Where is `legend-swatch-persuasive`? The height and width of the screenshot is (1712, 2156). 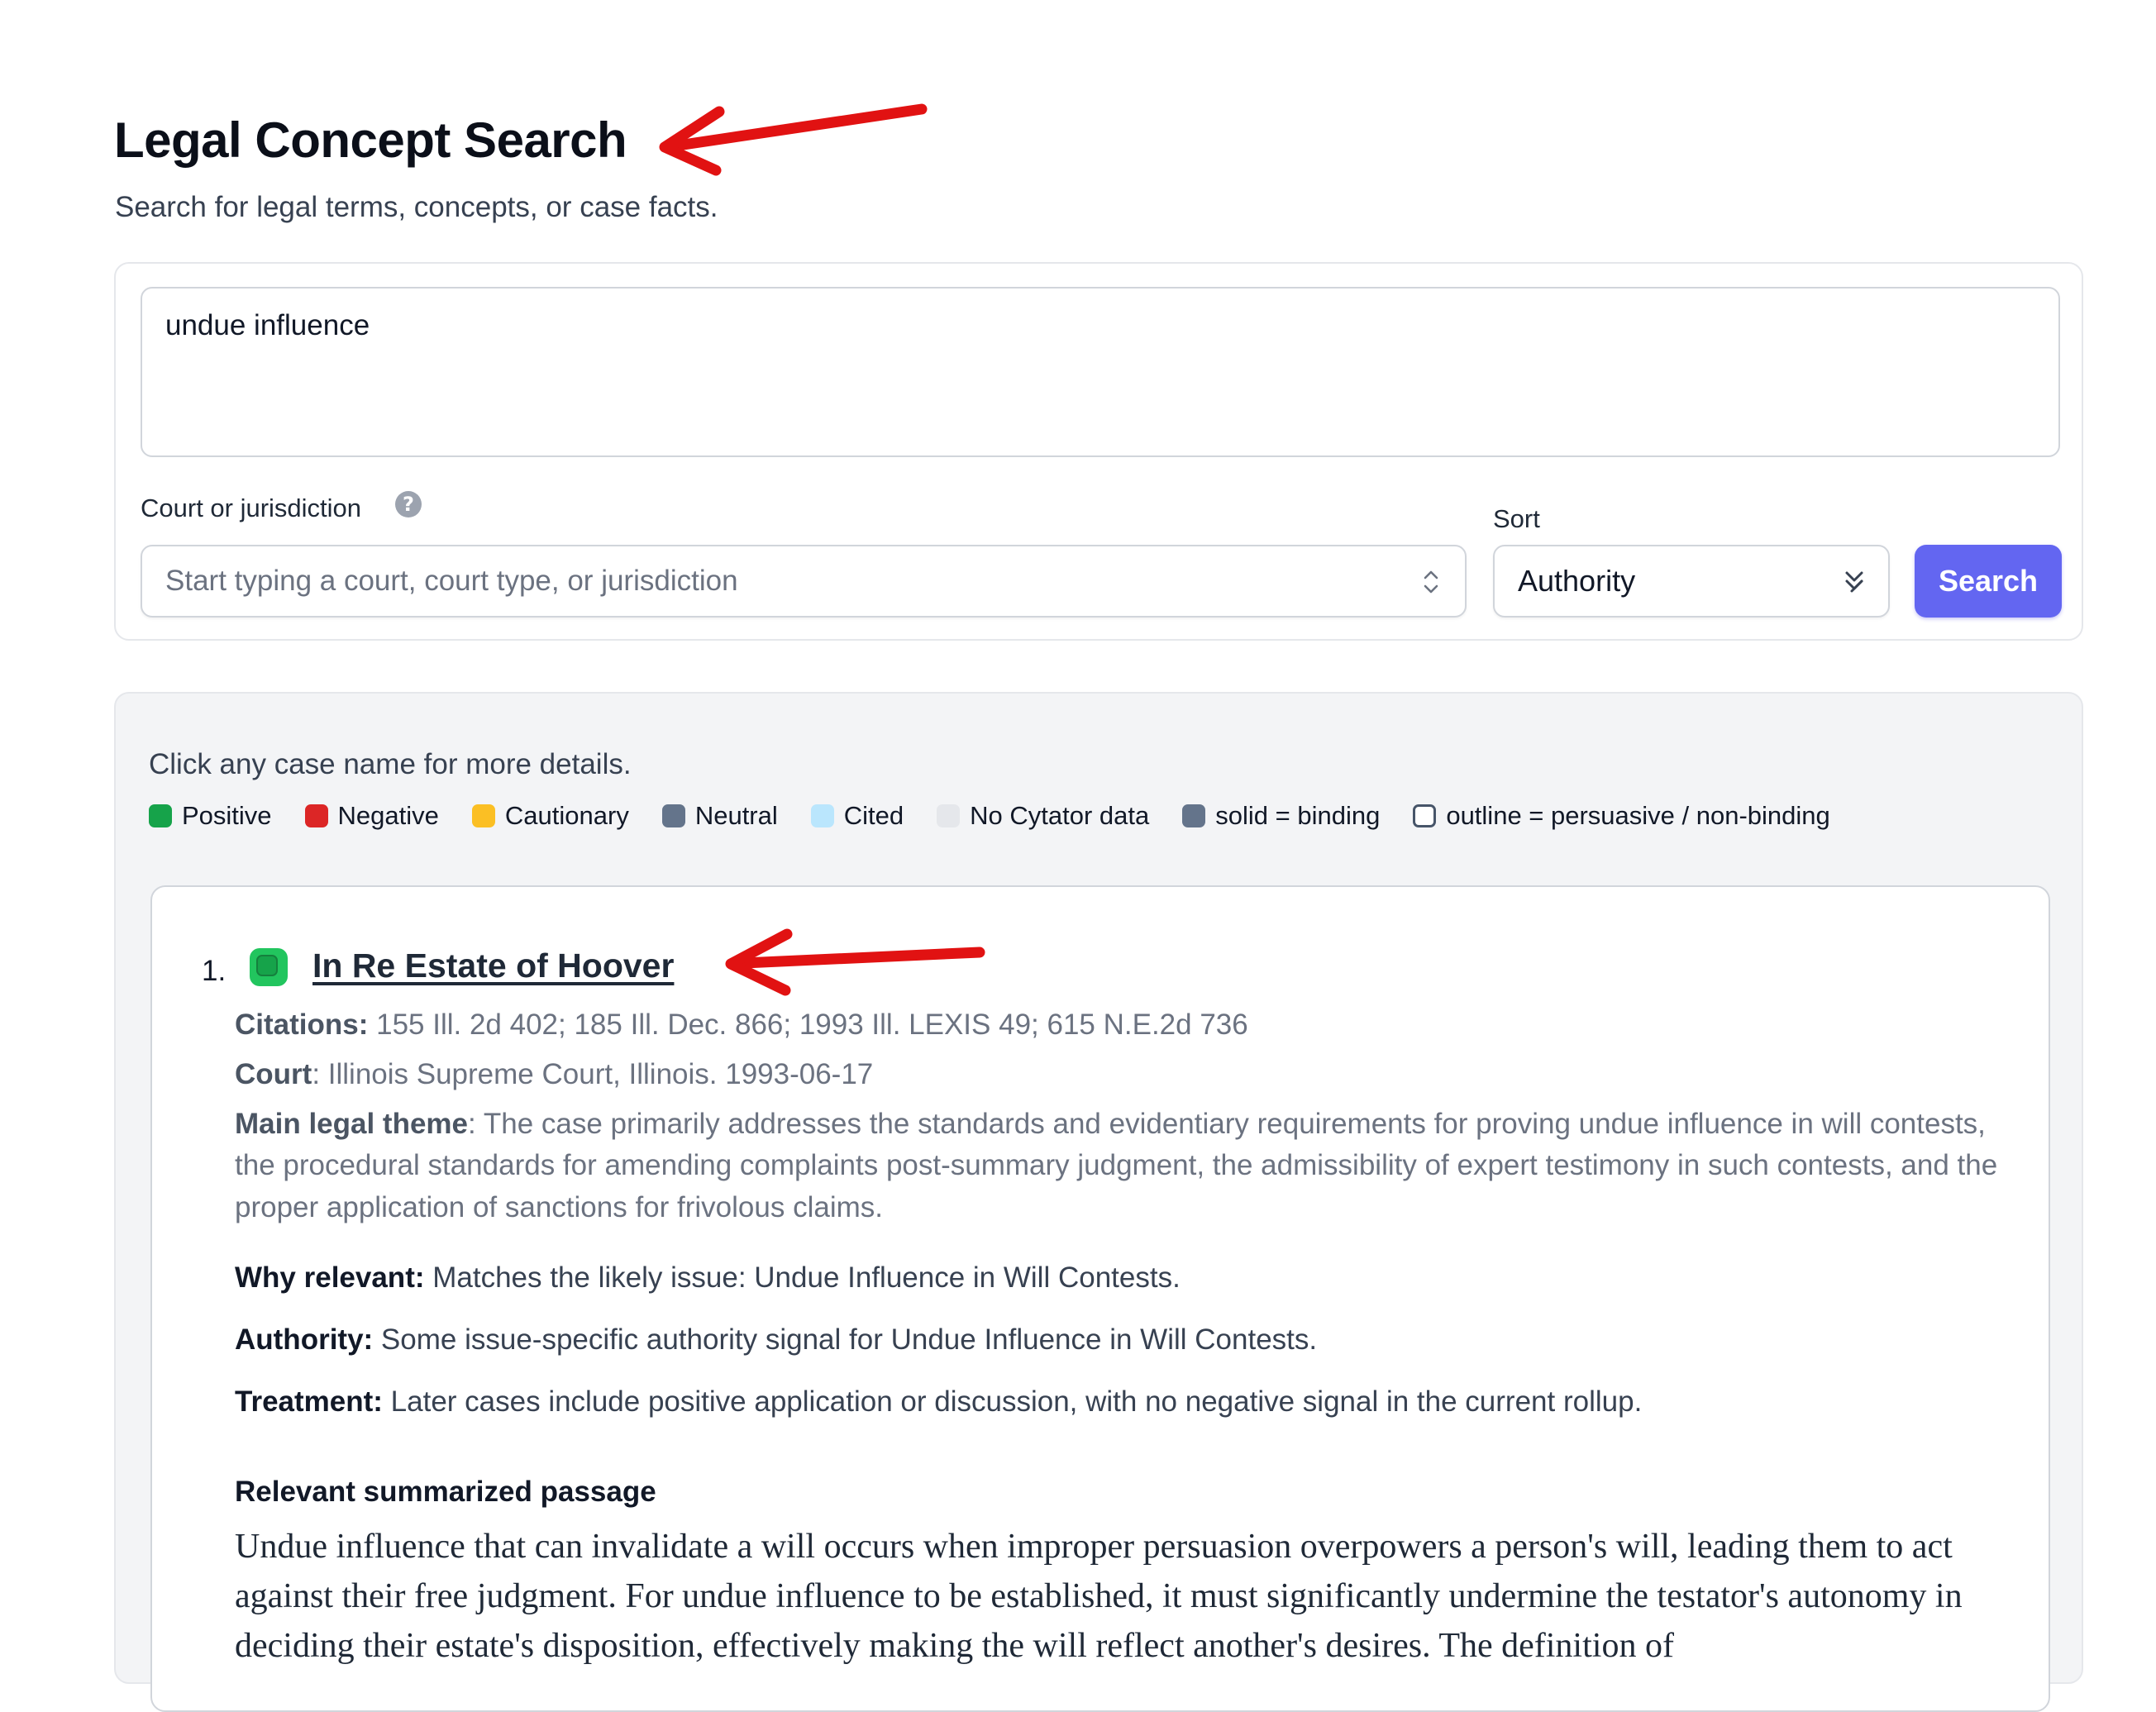
legend-swatch-persuasive is located at coordinates (1425, 815).